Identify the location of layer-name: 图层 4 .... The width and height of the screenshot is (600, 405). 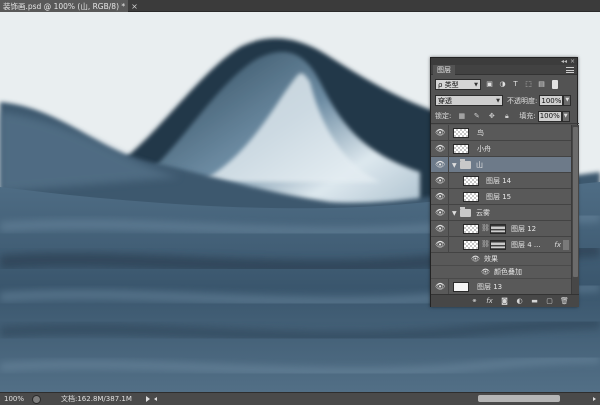
(526, 245).